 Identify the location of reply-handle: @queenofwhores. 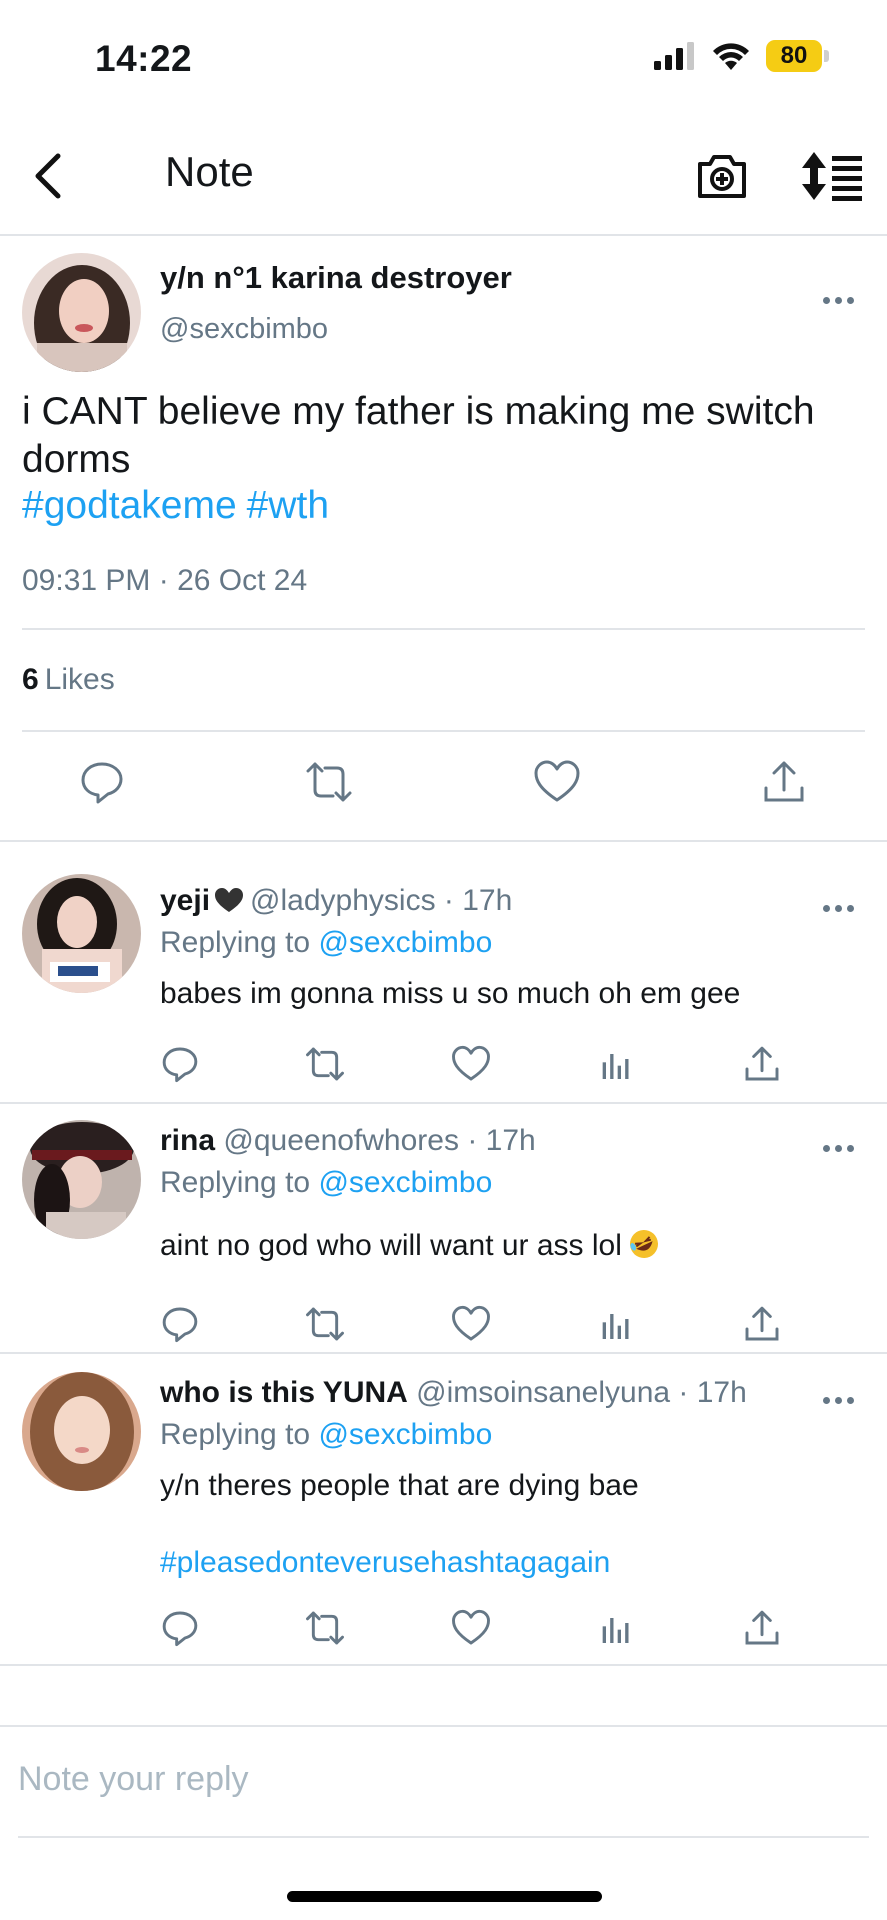
(341, 1140).